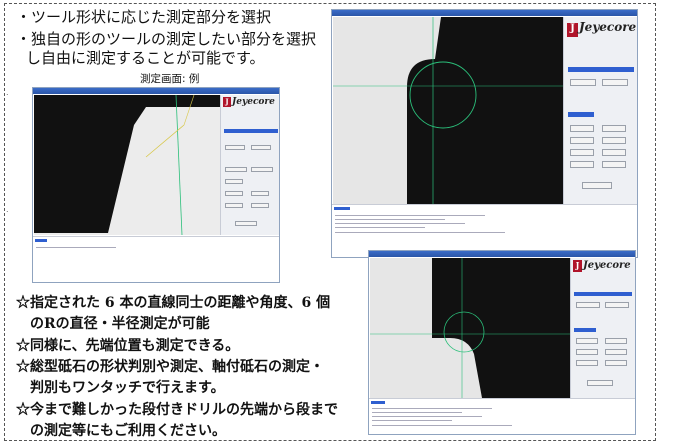 The height and width of the screenshot is (447, 673). I want to click on feature-bullet-2: ☆同様に、先端位置も測定できる。, so click(128, 346).